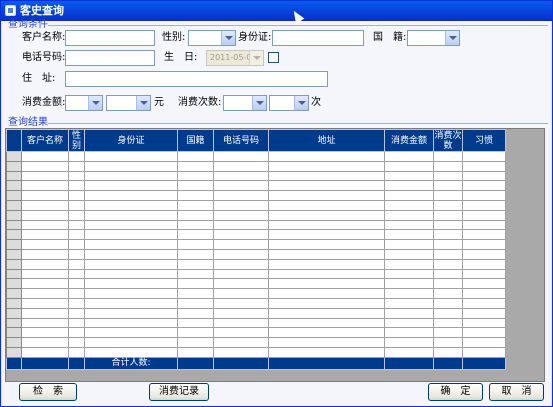  Describe the element at coordinates (433, 38) in the screenshot. I see `nationality-select` at that location.